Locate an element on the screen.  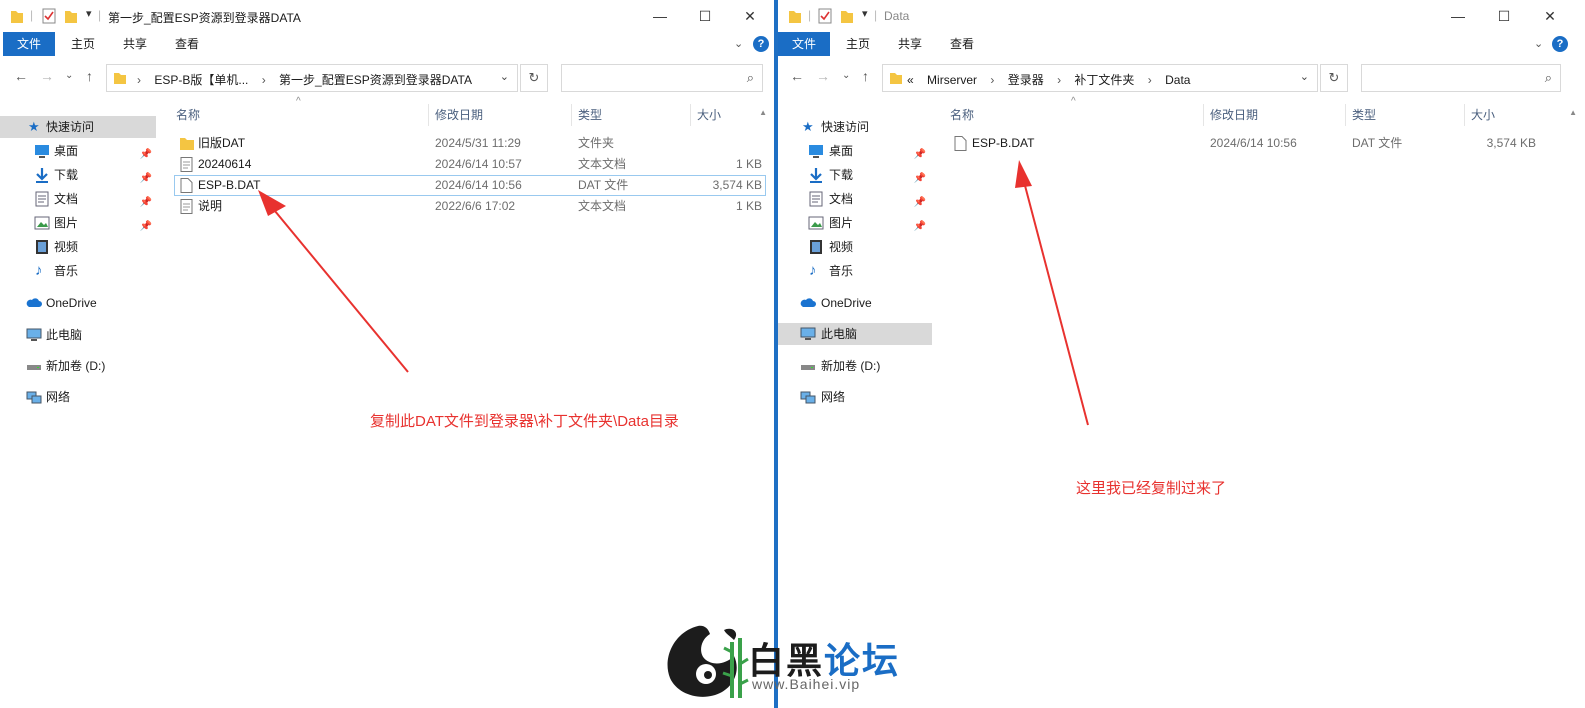
brand-text-blue: 论坛 is located at coordinates (862, 660).